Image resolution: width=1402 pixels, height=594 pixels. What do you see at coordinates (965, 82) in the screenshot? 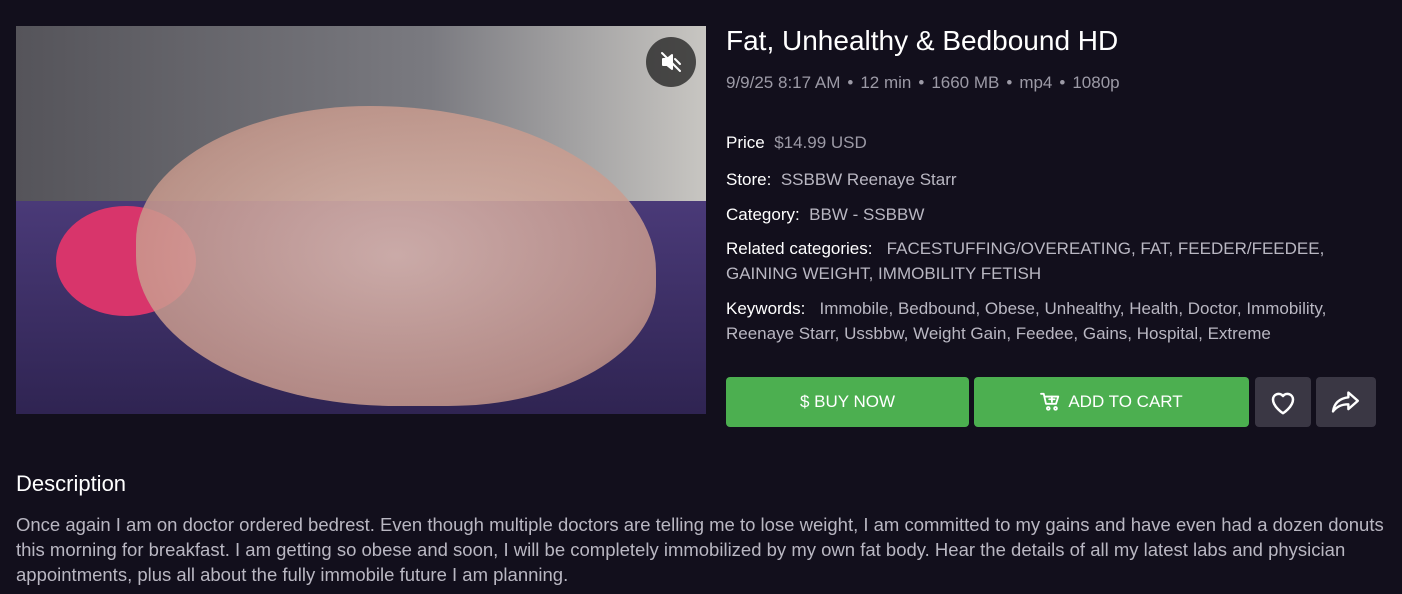
I see `meta-size: 1660 MB` at bounding box center [965, 82].